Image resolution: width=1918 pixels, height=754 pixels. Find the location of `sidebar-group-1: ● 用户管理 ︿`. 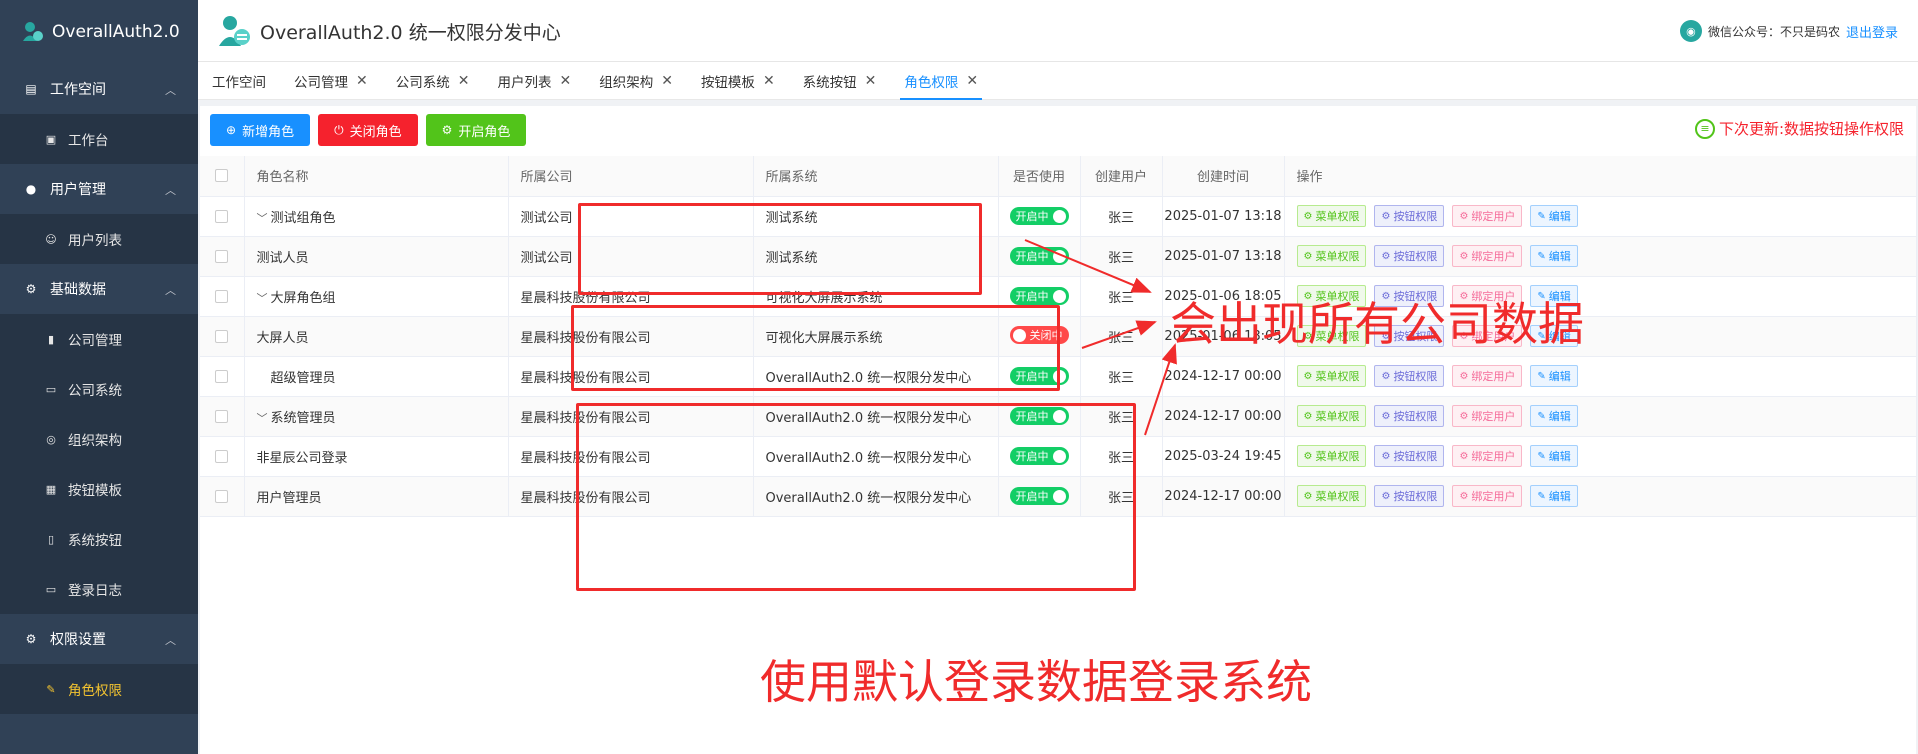

sidebar-group-1: ● 用户管理 ︿ is located at coordinates (99, 189).